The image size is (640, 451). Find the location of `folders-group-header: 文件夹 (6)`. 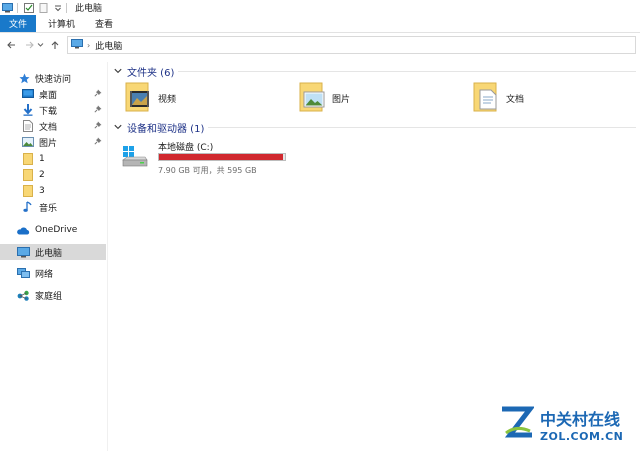

folders-group-header: 文件夹 (6) is located at coordinates (144, 71).